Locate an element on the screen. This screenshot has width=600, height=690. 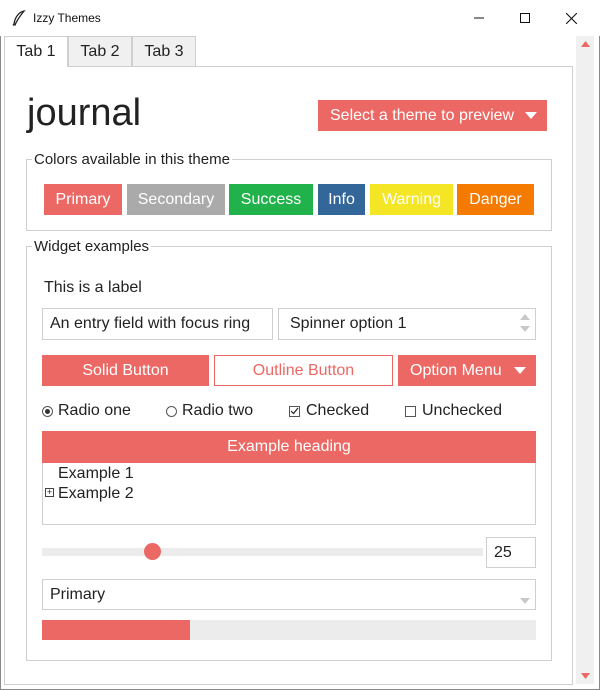
color-swatch-info: Info is located at coordinates (341, 199).